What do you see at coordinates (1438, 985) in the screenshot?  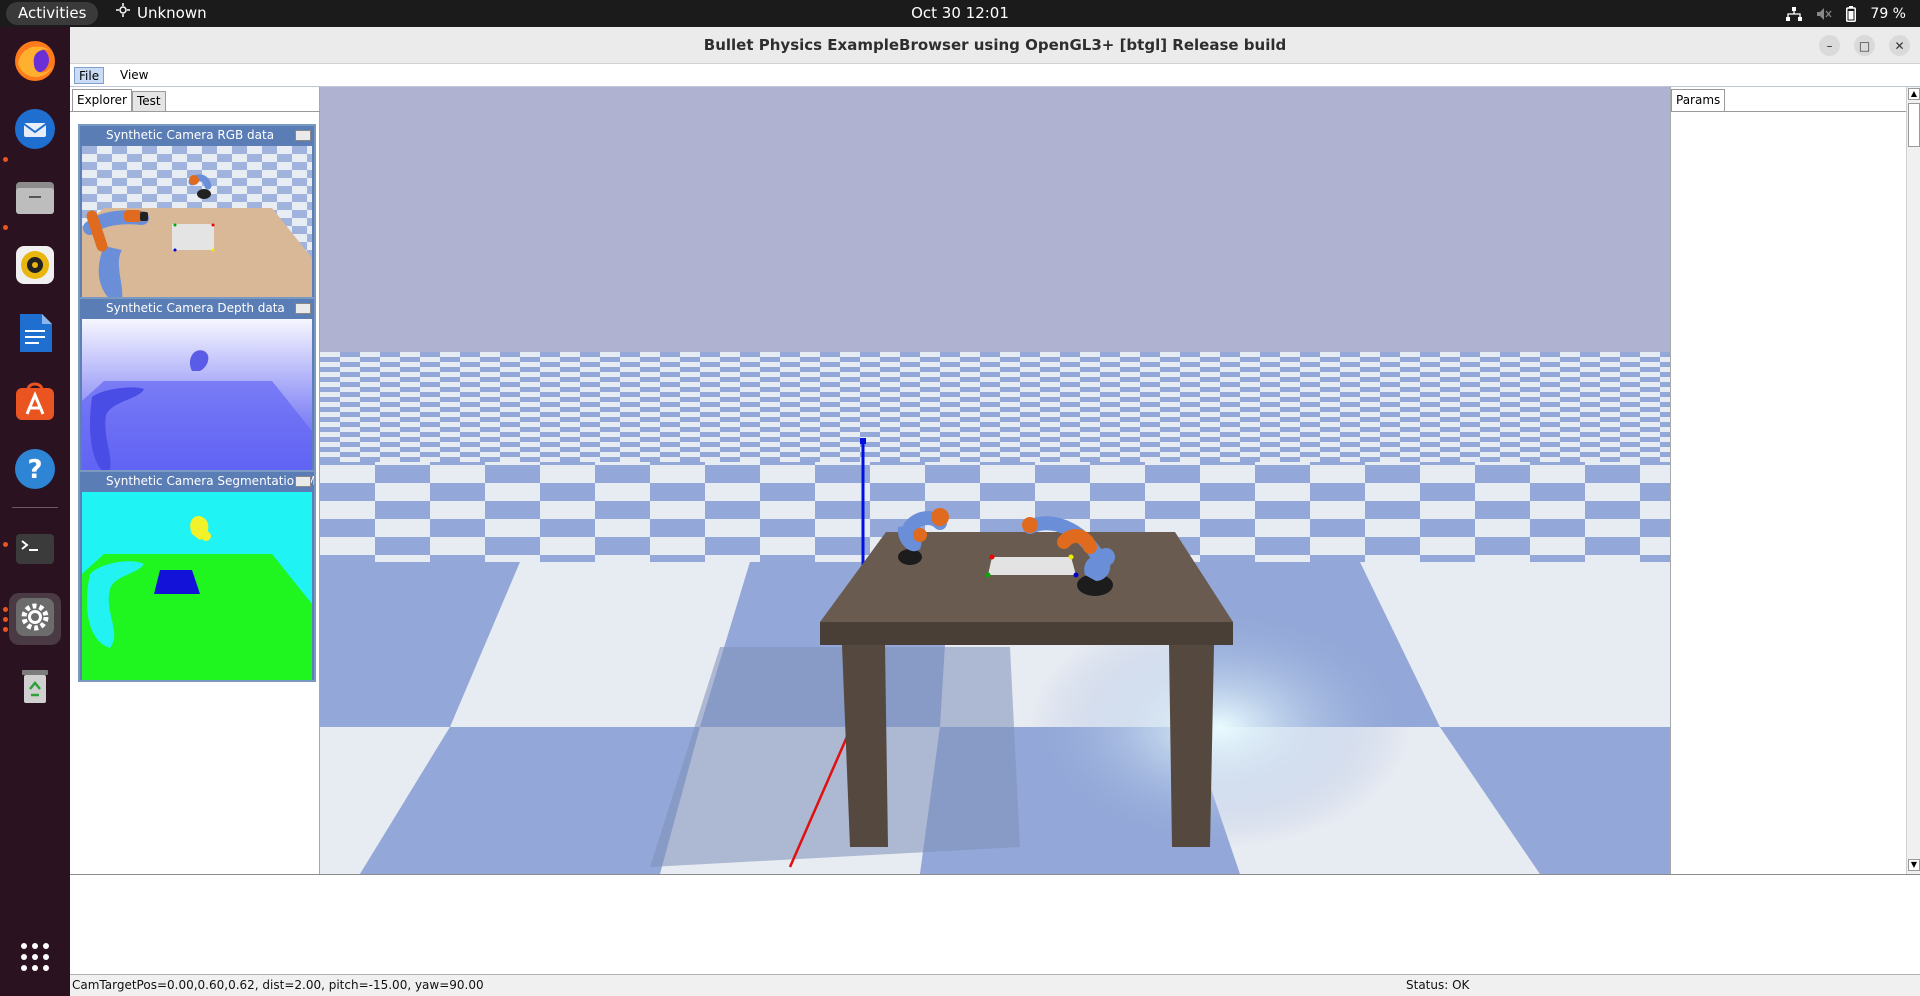 I see `status-text: Status: OK` at bounding box center [1438, 985].